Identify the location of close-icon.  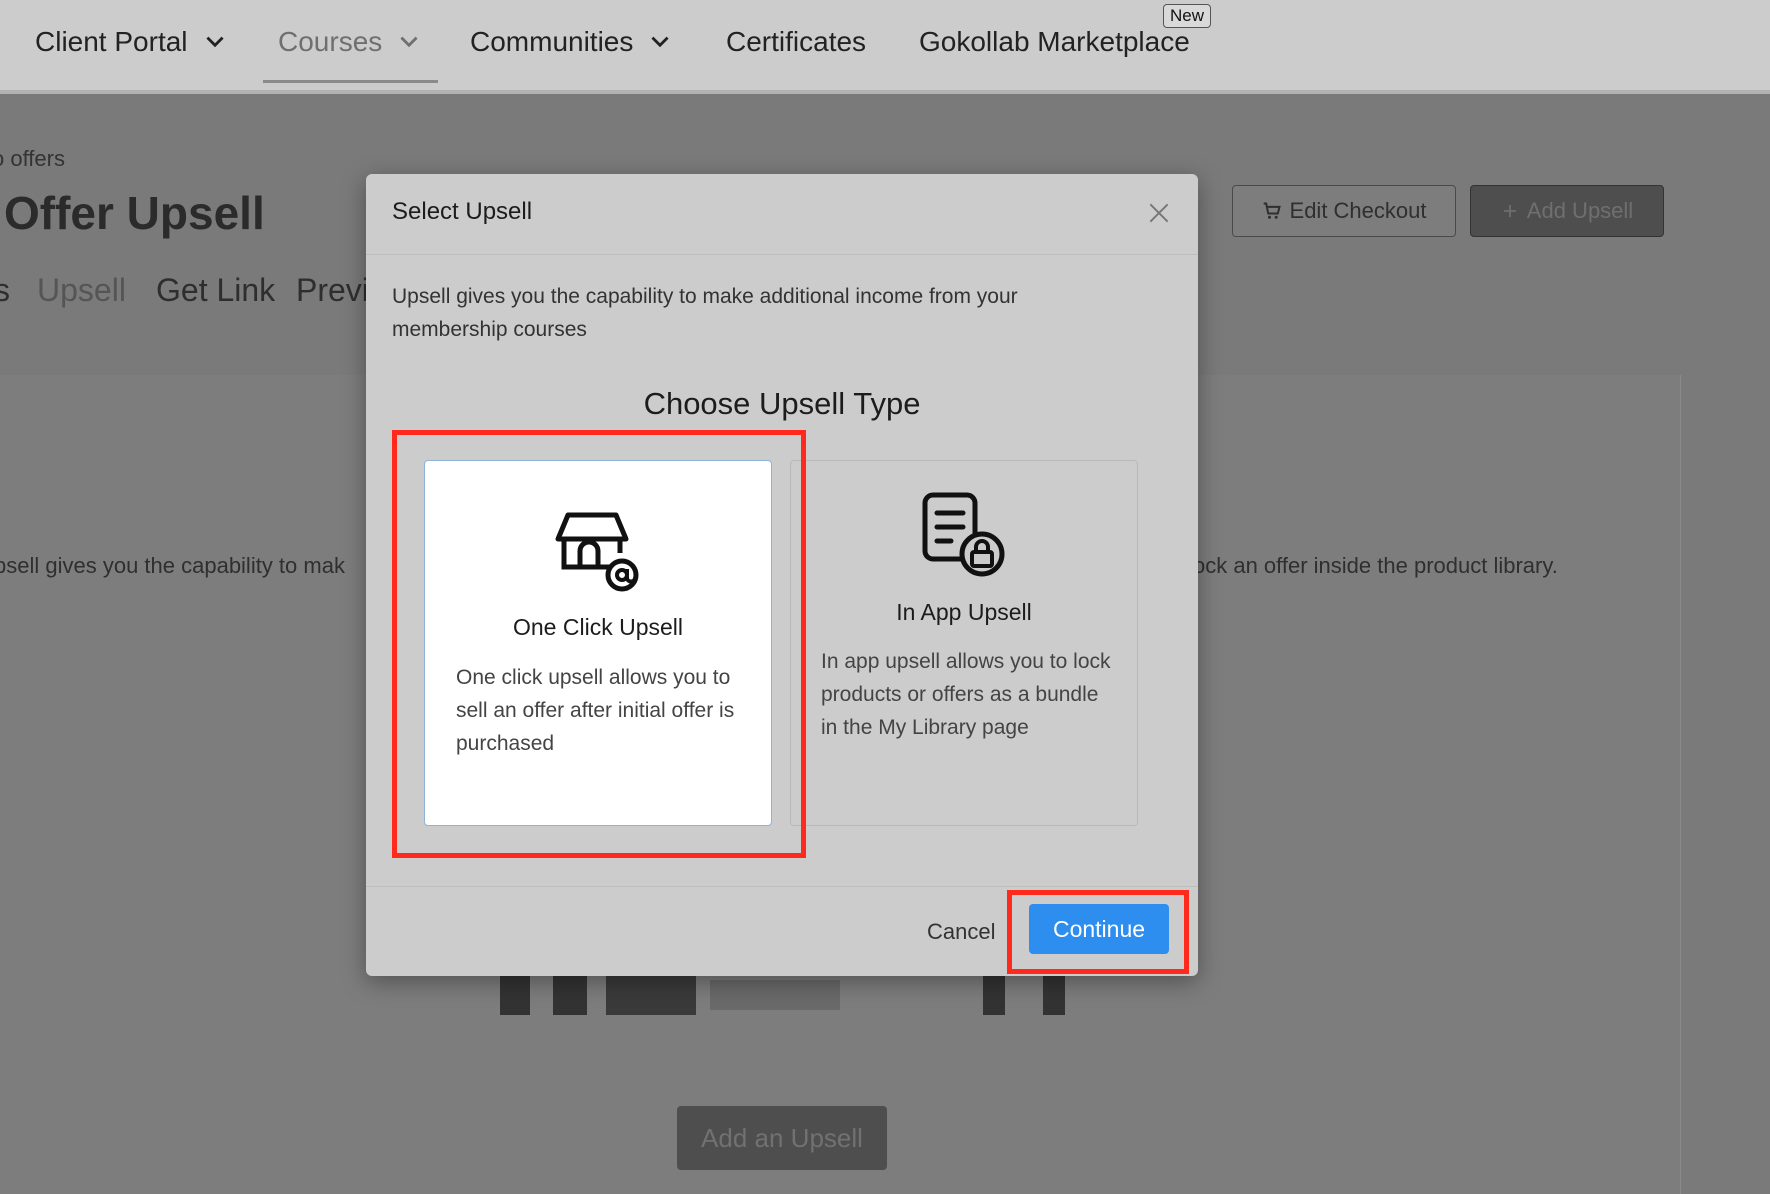
(1159, 213).